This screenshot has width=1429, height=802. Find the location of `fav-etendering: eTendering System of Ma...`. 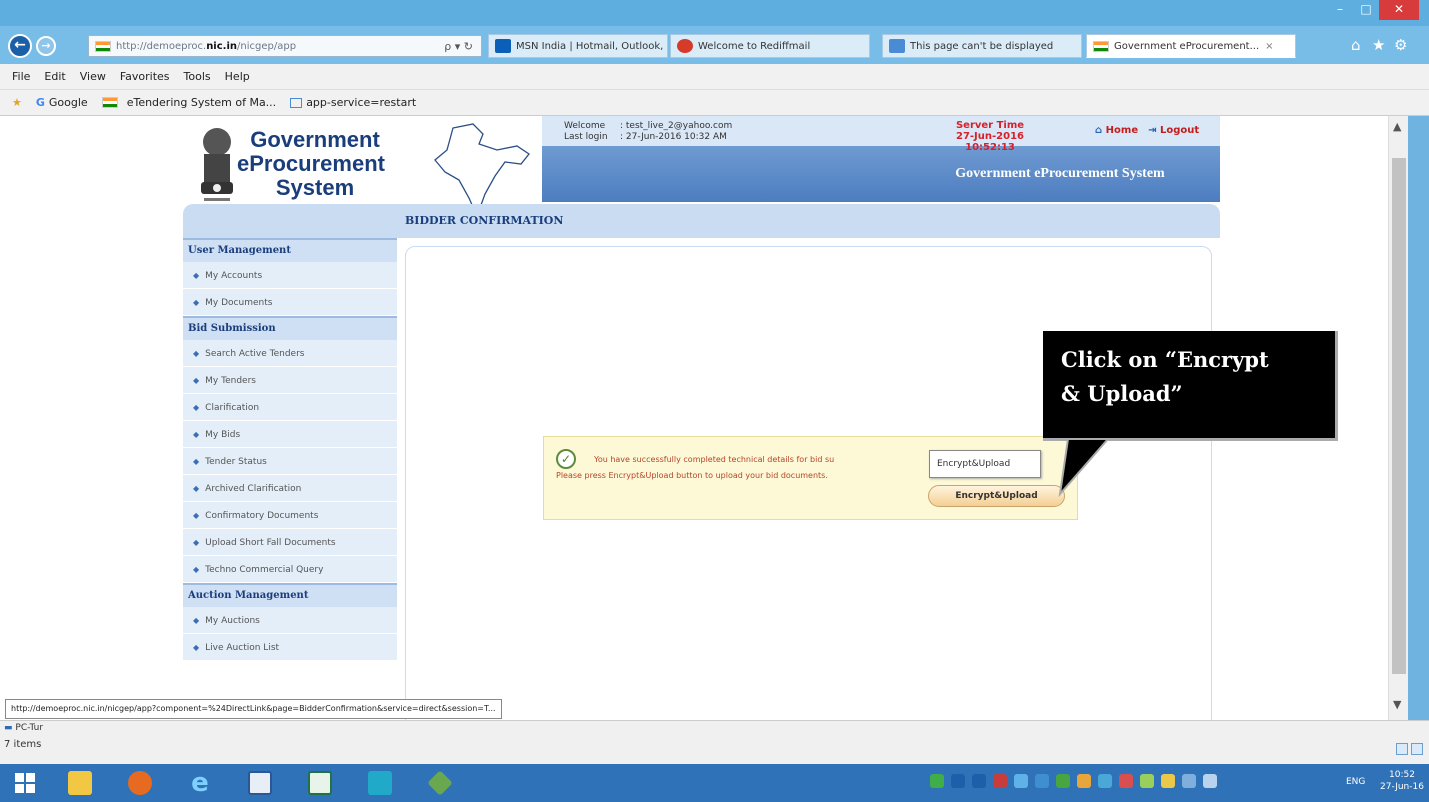

fav-etendering: eTendering System of Ma... is located at coordinates (188, 102).